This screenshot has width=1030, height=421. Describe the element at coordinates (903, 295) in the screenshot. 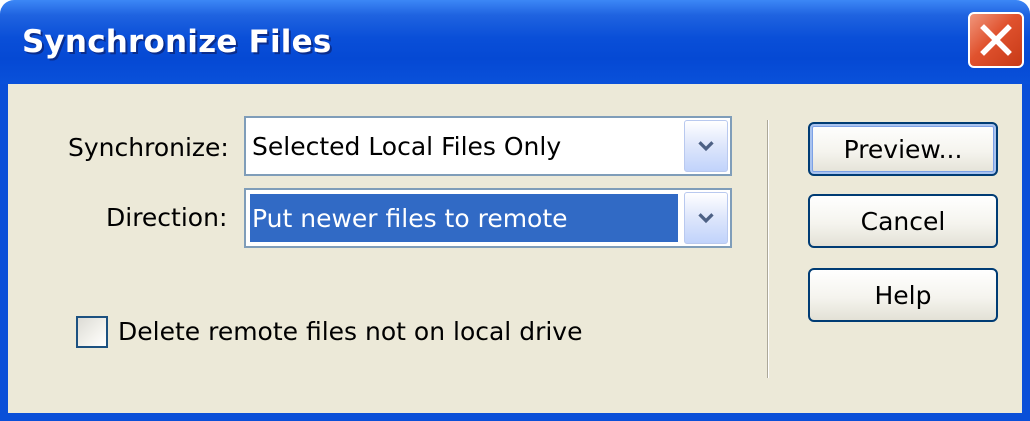

I see `help-button: Help` at that location.